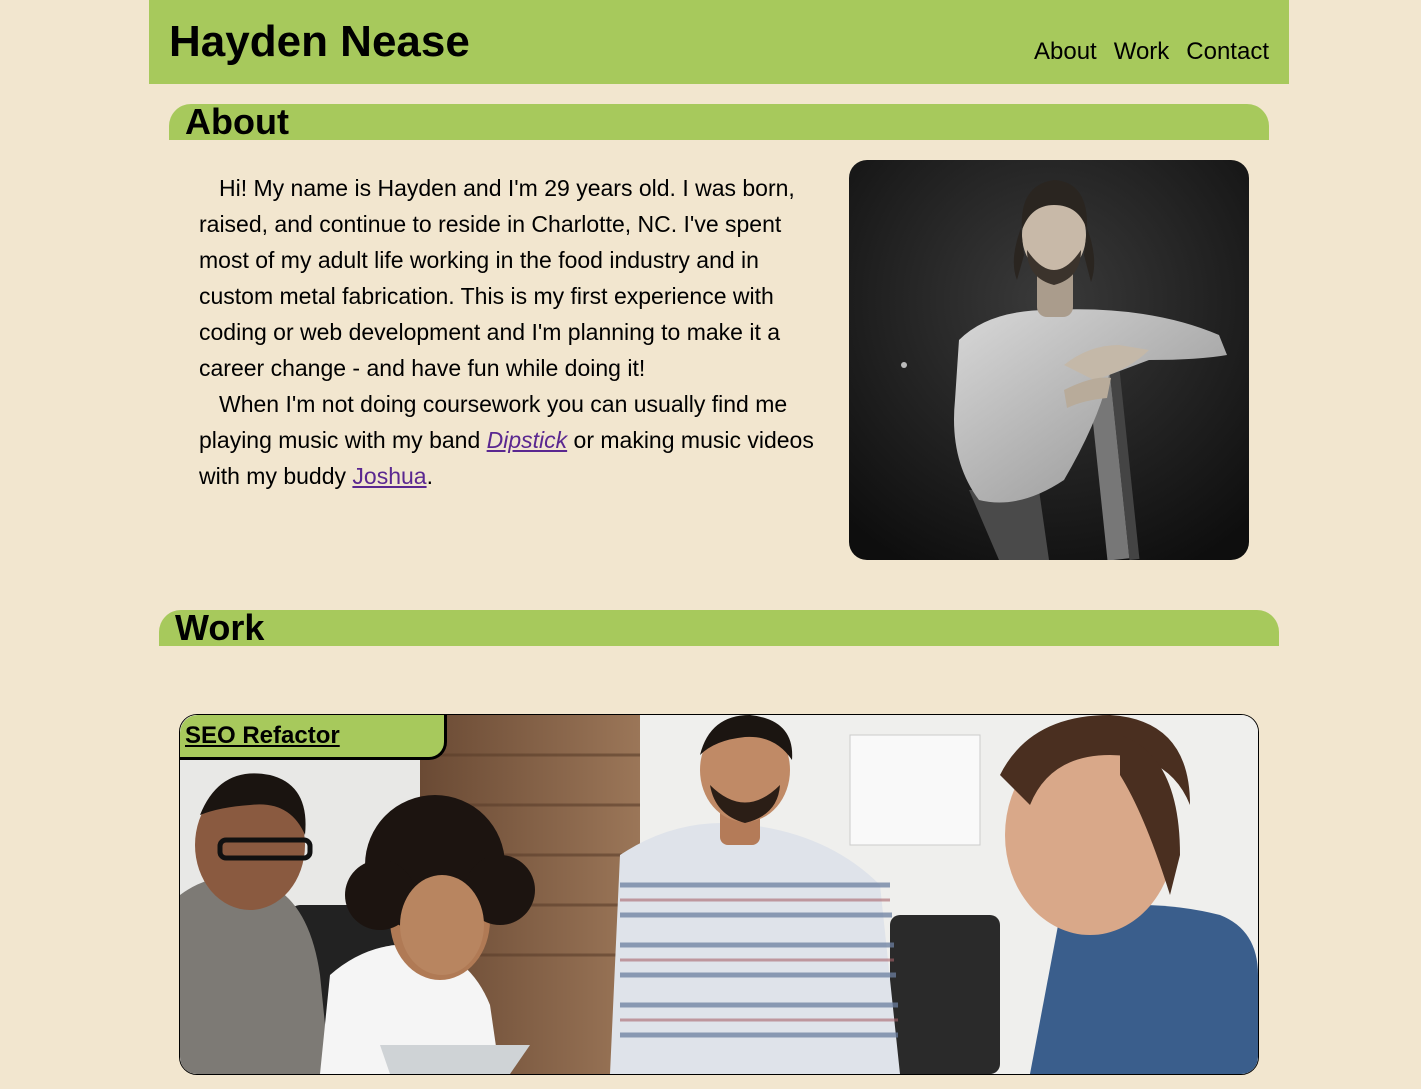 This screenshot has width=1421, height=1089. I want to click on project-title-tab: SEO Refactor, so click(313, 737).